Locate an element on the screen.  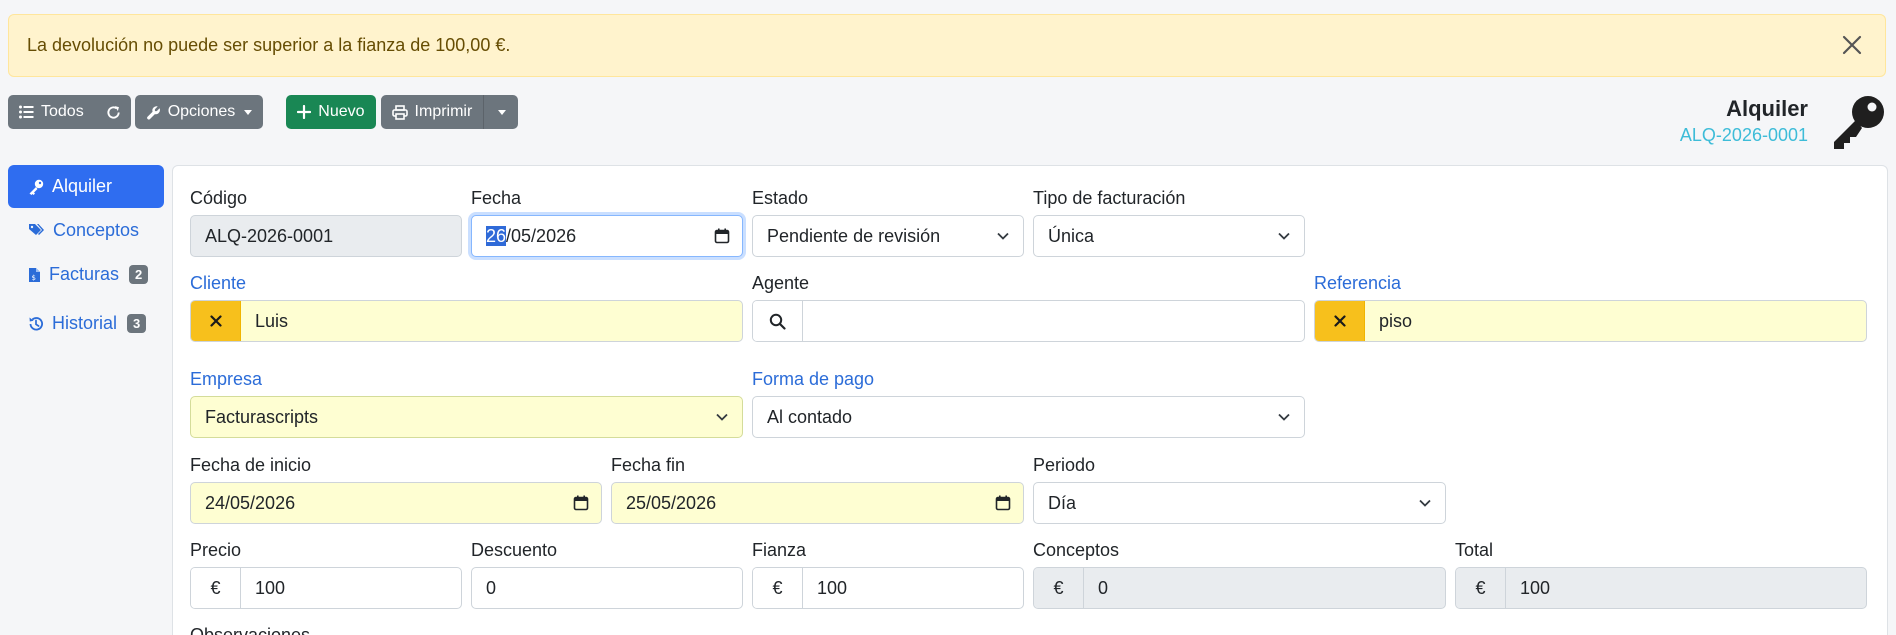
tags-icon is located at coordinates (36, 229).